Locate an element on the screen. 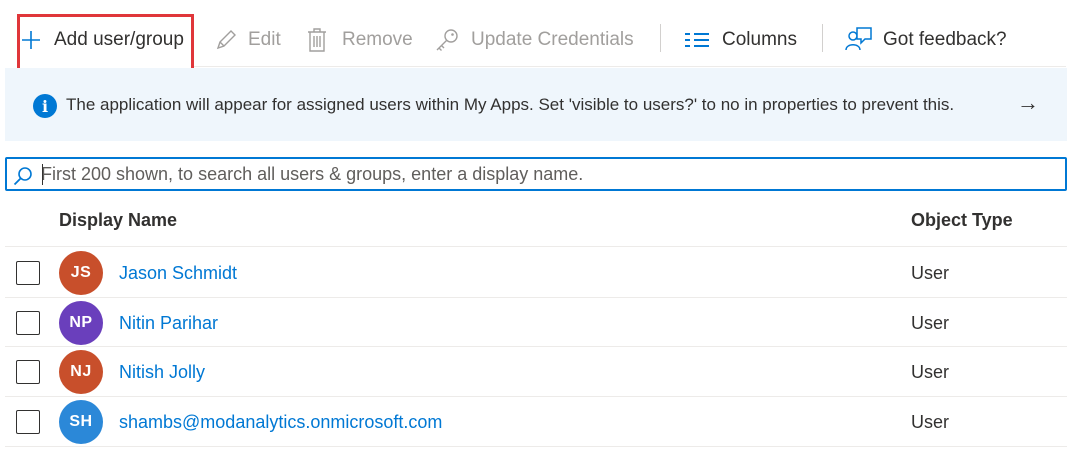 The image size is (1079, 457). row-divider is located at coordinates (536, 446).